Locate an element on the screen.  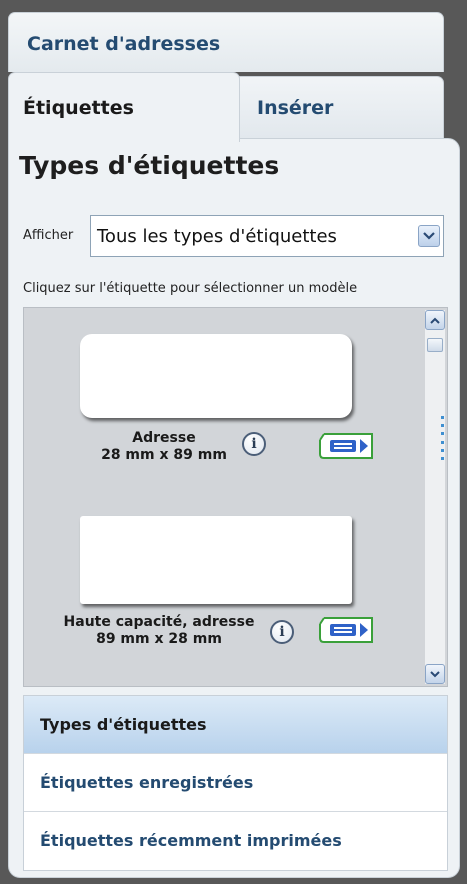
label-size: 28 mm x 89 mm is located at coordinates (164, 455).